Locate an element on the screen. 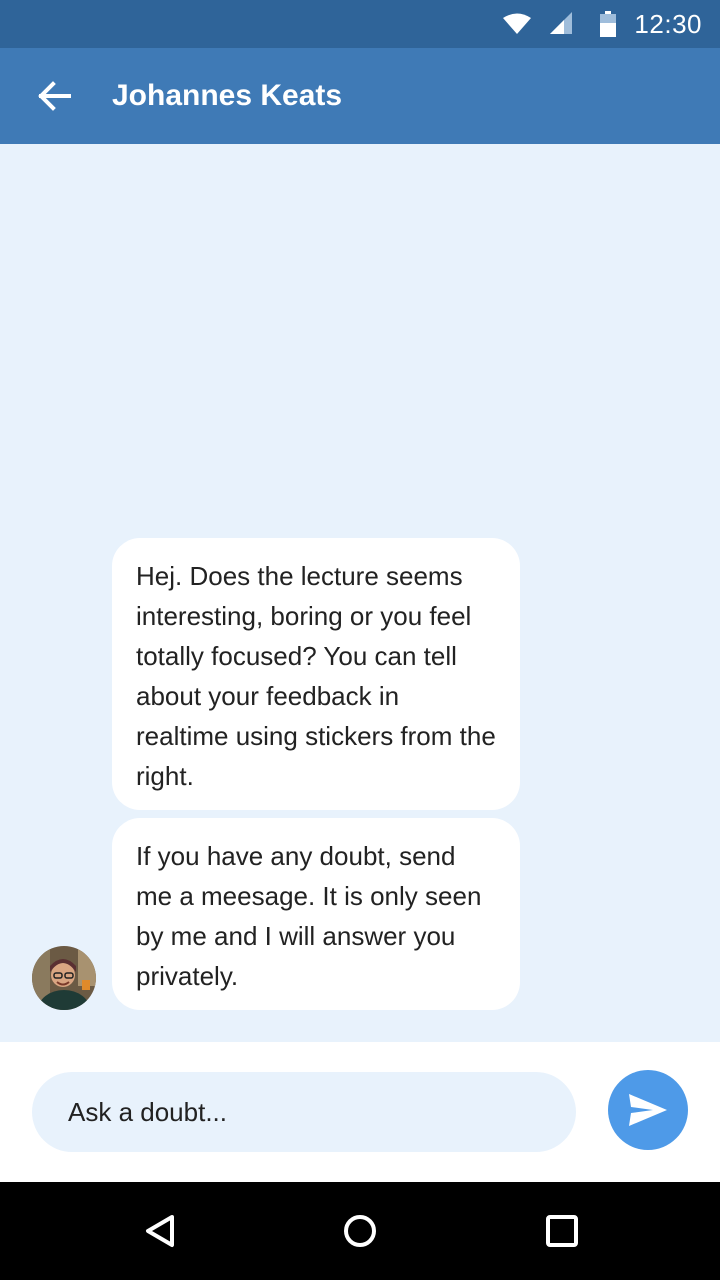 This screenshot has height=1280, width=720. system-nav-bar is located at coordinates (360, 1231).